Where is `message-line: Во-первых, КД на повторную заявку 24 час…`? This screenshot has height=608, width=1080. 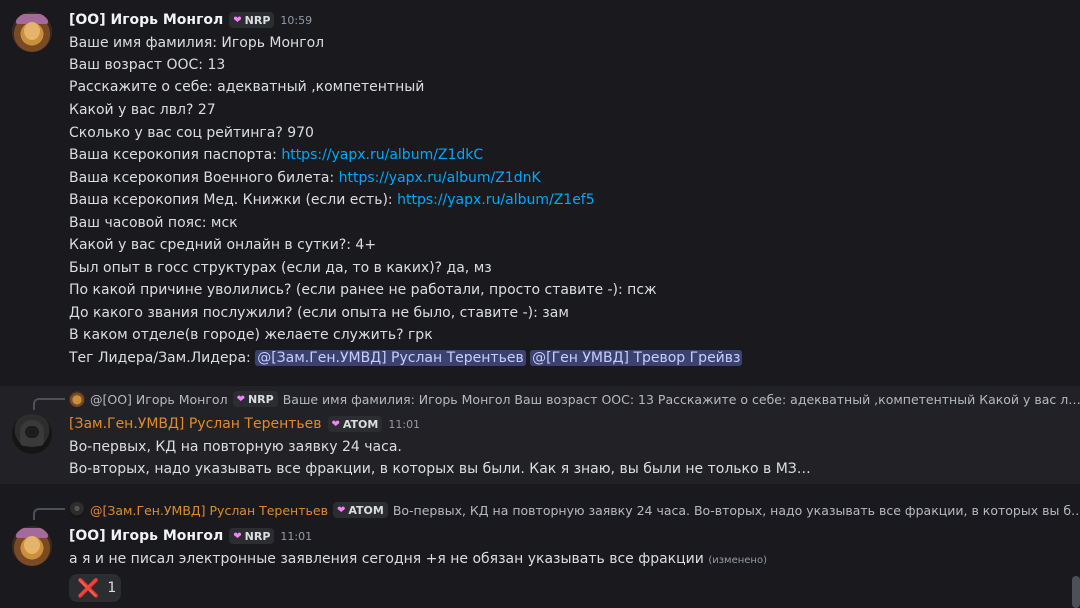 message-line: Во-первых, КД на повторную заявку 24 час… is located at coordinates (235, 447).